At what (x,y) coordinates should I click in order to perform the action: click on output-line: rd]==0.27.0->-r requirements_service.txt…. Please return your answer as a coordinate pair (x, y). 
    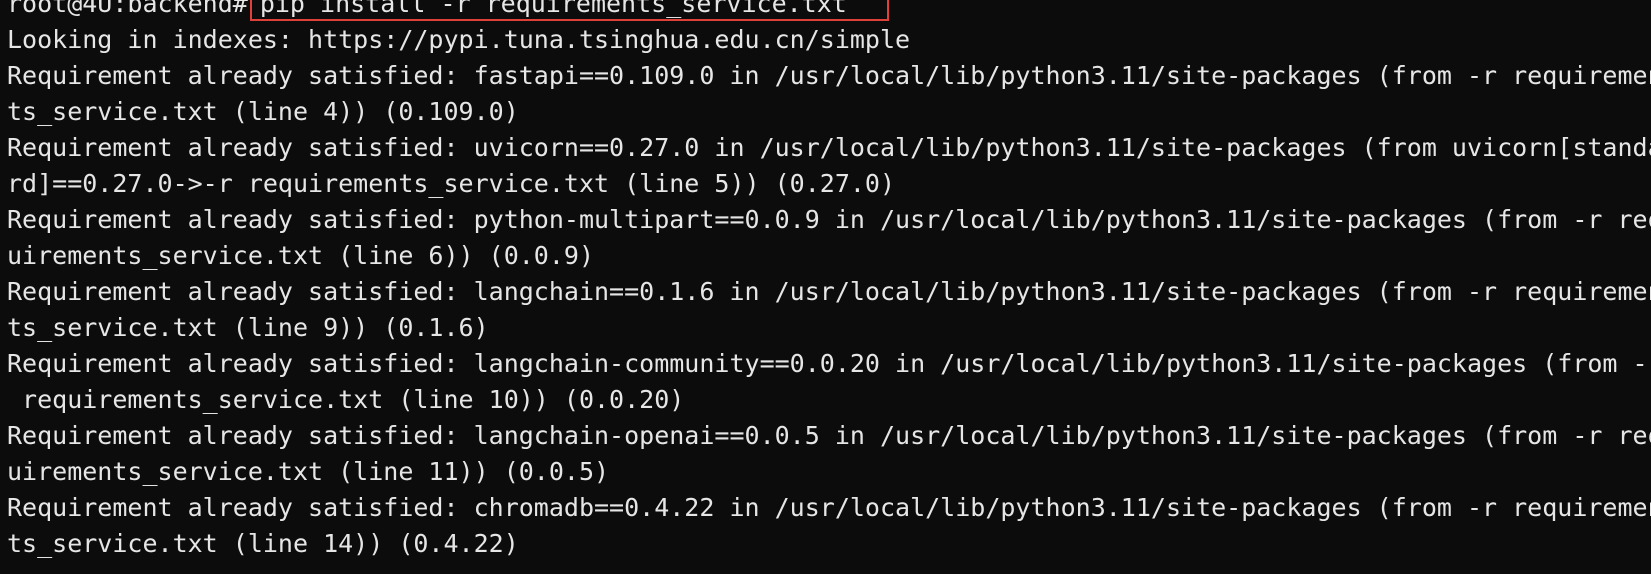
    Looking at the image, I should click on (451, 183).